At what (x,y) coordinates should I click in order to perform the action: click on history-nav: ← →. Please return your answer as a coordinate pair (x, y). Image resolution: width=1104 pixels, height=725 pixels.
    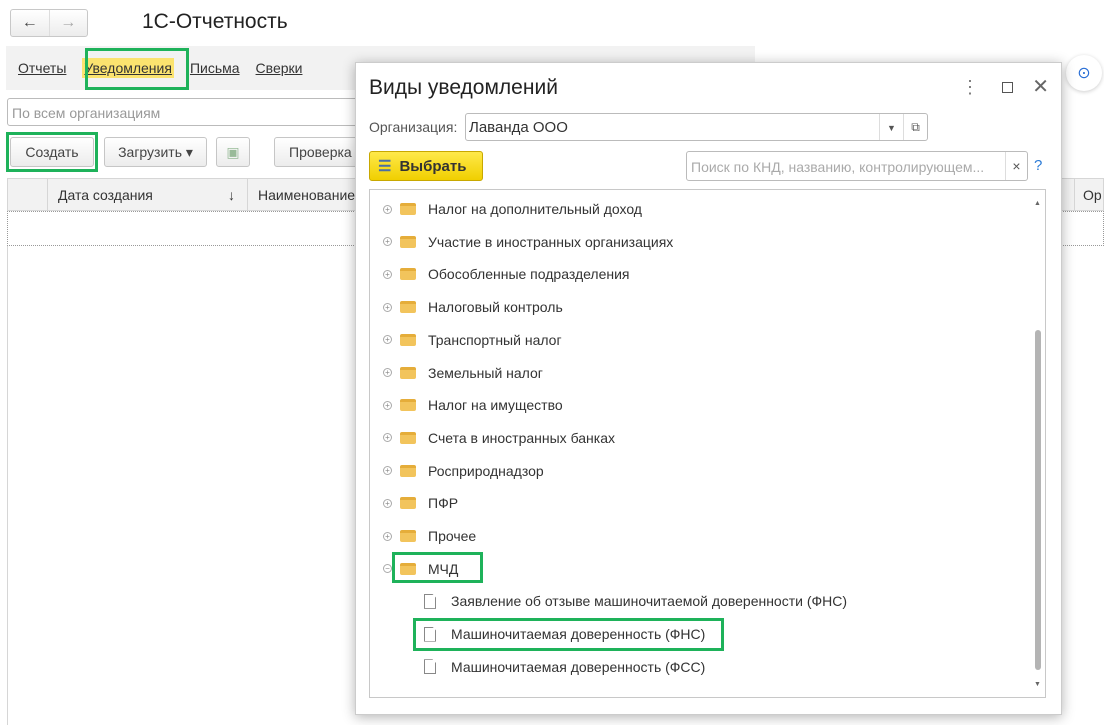
    Looking at the image, I should click on (49, 23).